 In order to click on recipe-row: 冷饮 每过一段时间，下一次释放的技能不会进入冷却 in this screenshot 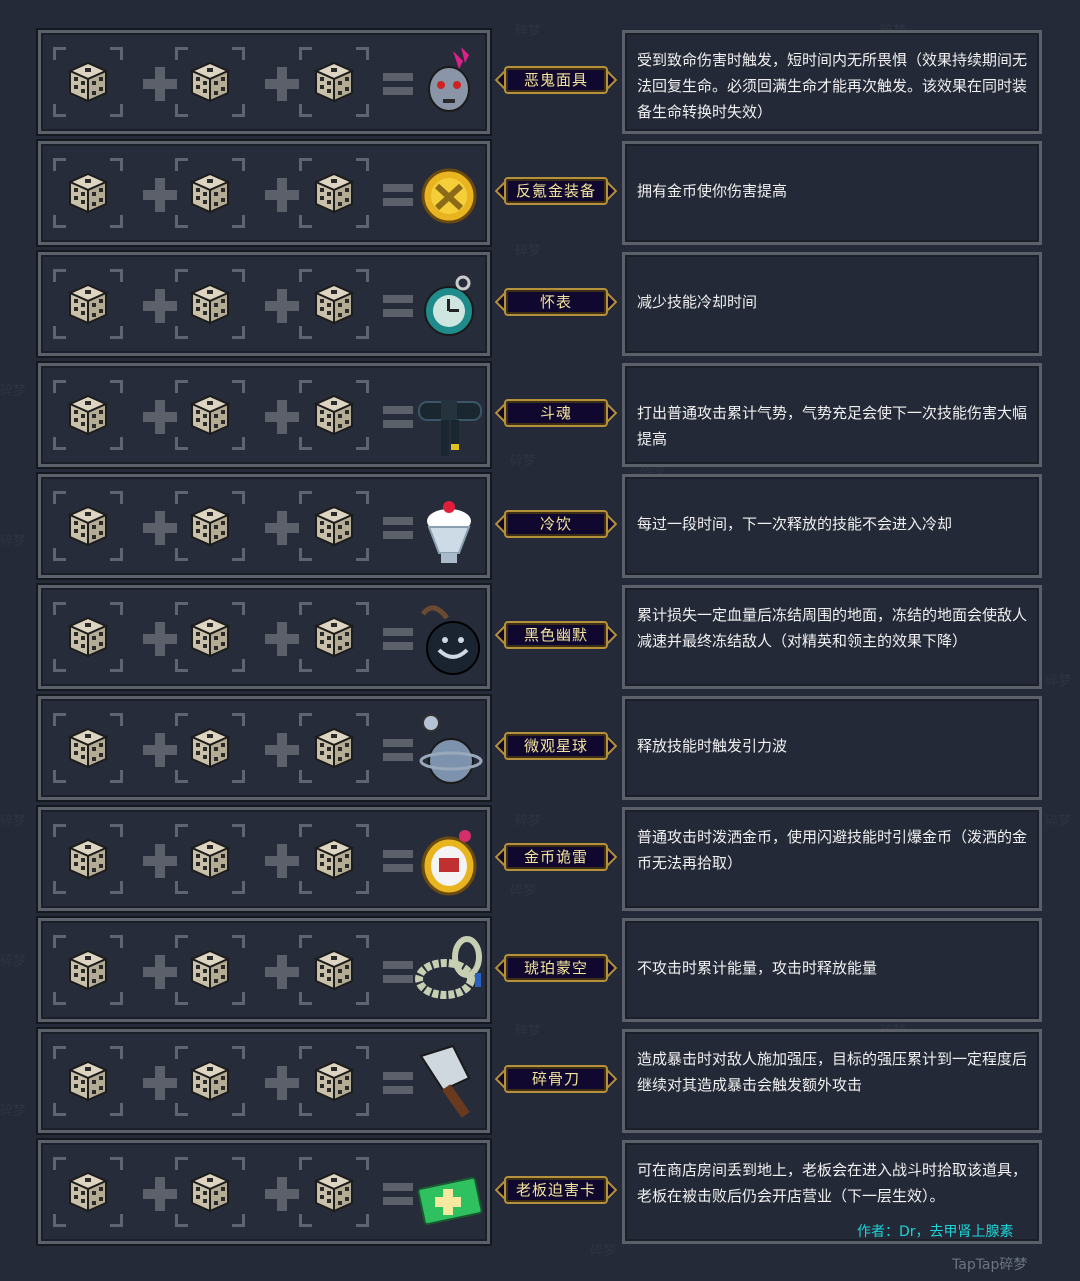, I will do `click(540, 529)`.